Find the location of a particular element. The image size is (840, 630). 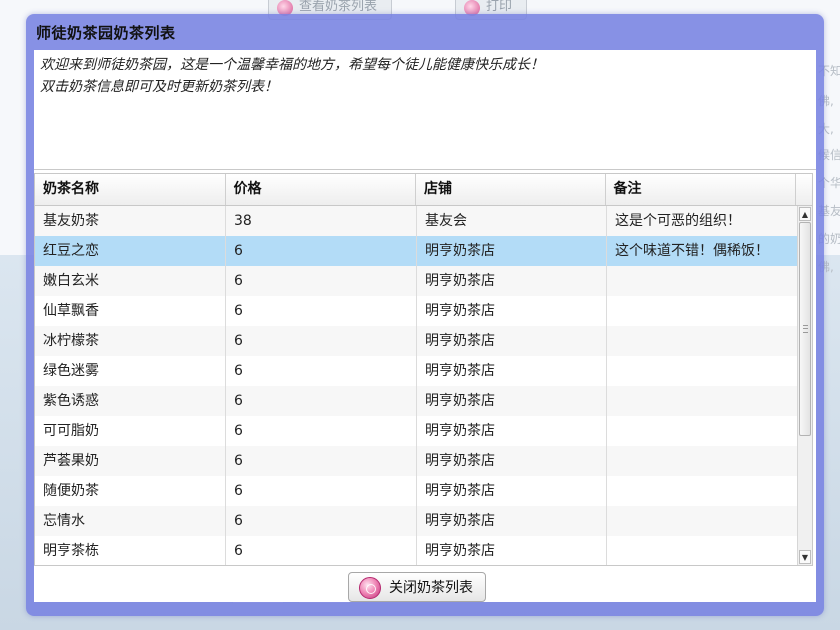

cell-name: 随便奶茶 is located at coordinates (130, 491).